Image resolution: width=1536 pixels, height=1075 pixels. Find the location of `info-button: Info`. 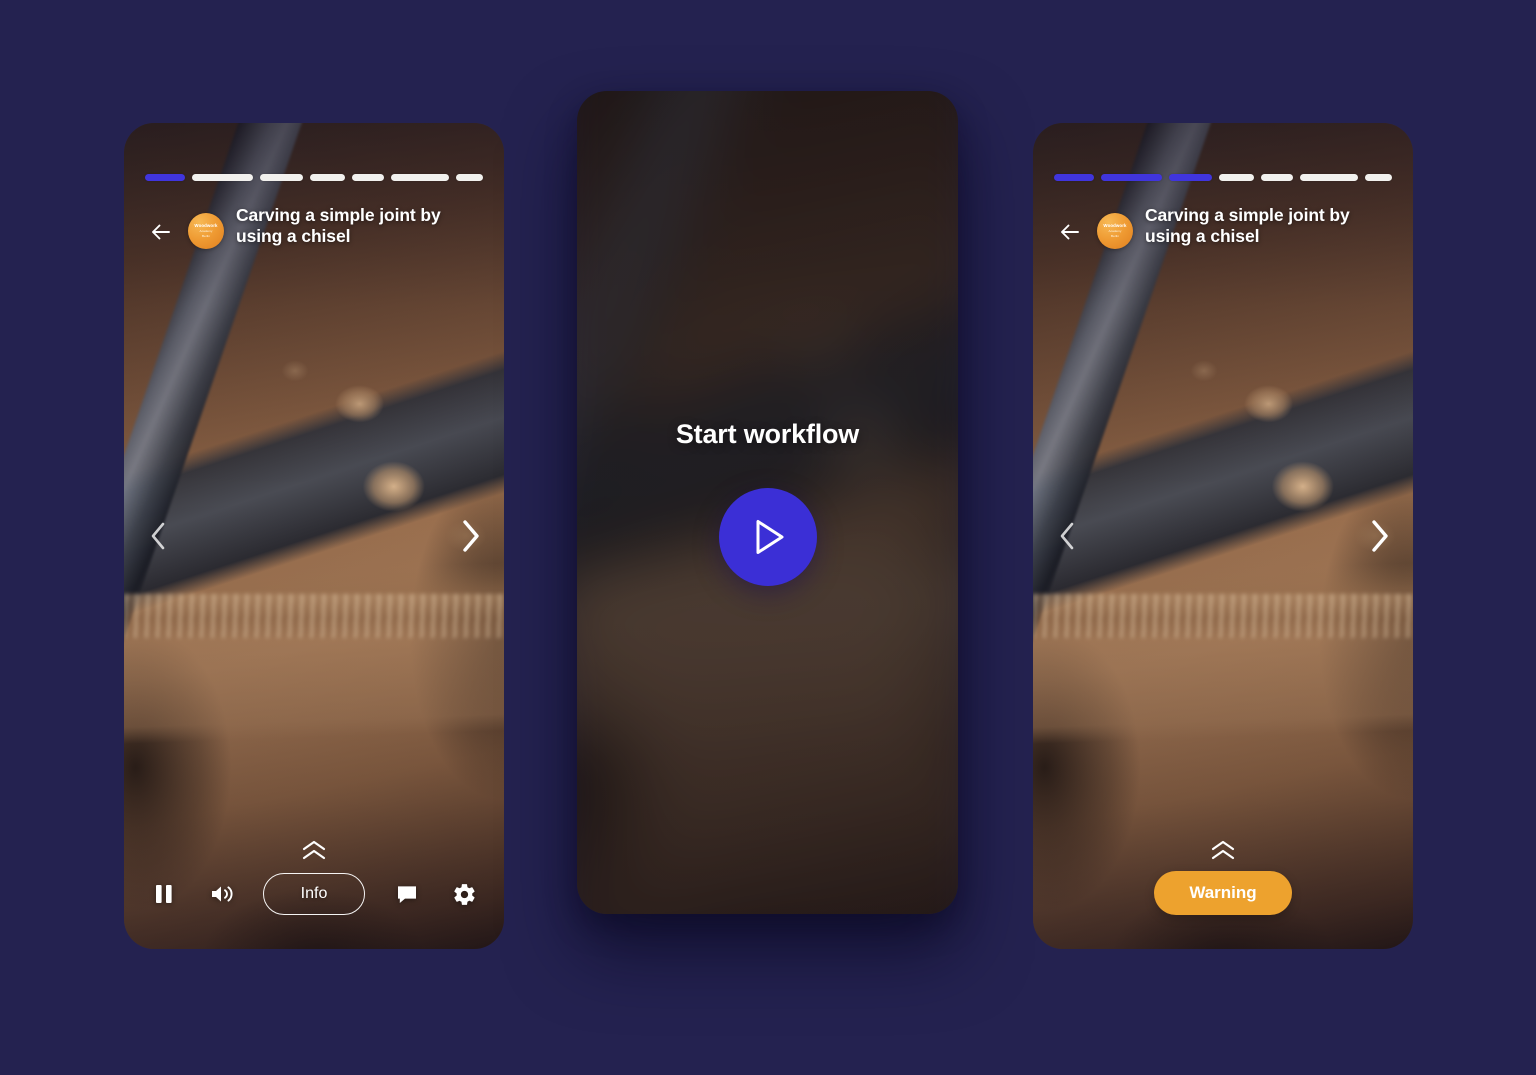

info-button: Info is located at coordinates (314, 894).